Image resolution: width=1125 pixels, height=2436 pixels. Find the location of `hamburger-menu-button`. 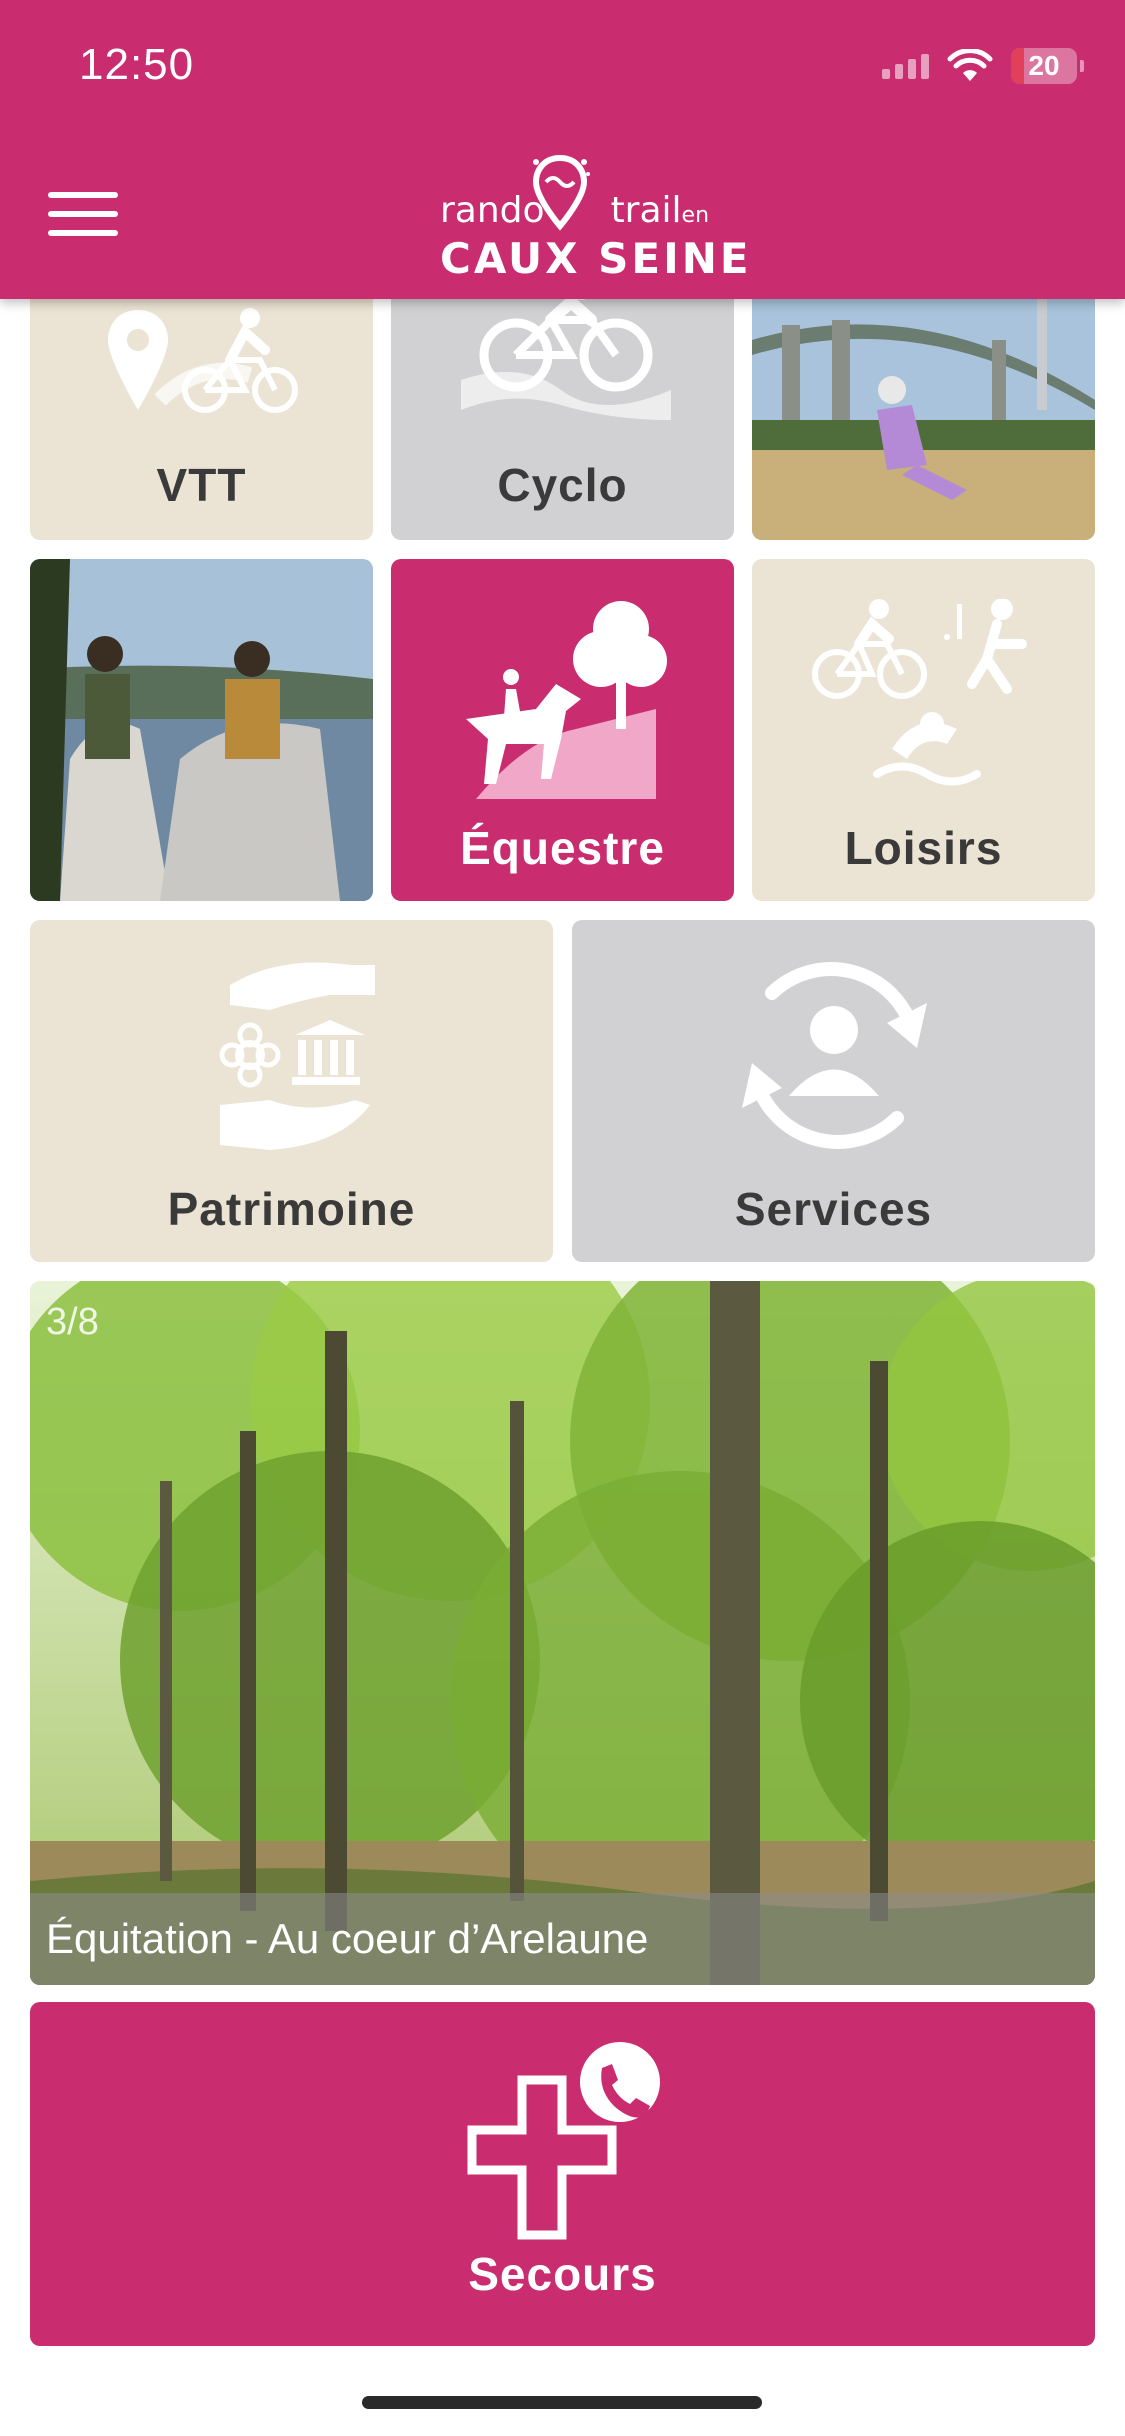

hamburger-menu-button is located at coordinates (83, 217).